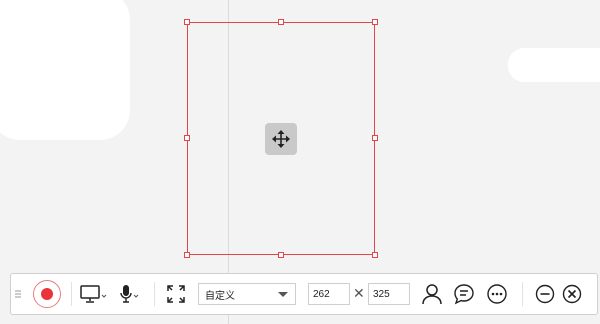 The image size is (600, 324). I want to click on minimize-icon, so click(545, 294).